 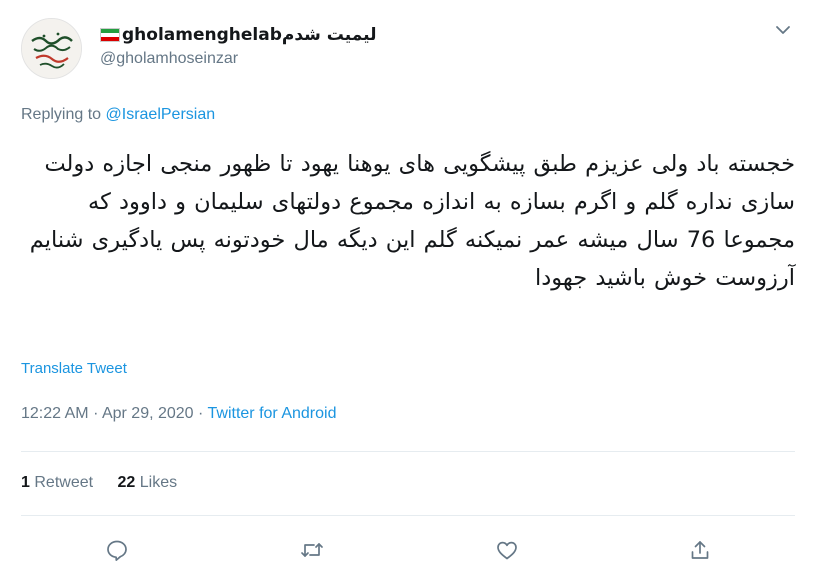 I want to click on retweets-label: Retweet, so click(x=64, y=482).